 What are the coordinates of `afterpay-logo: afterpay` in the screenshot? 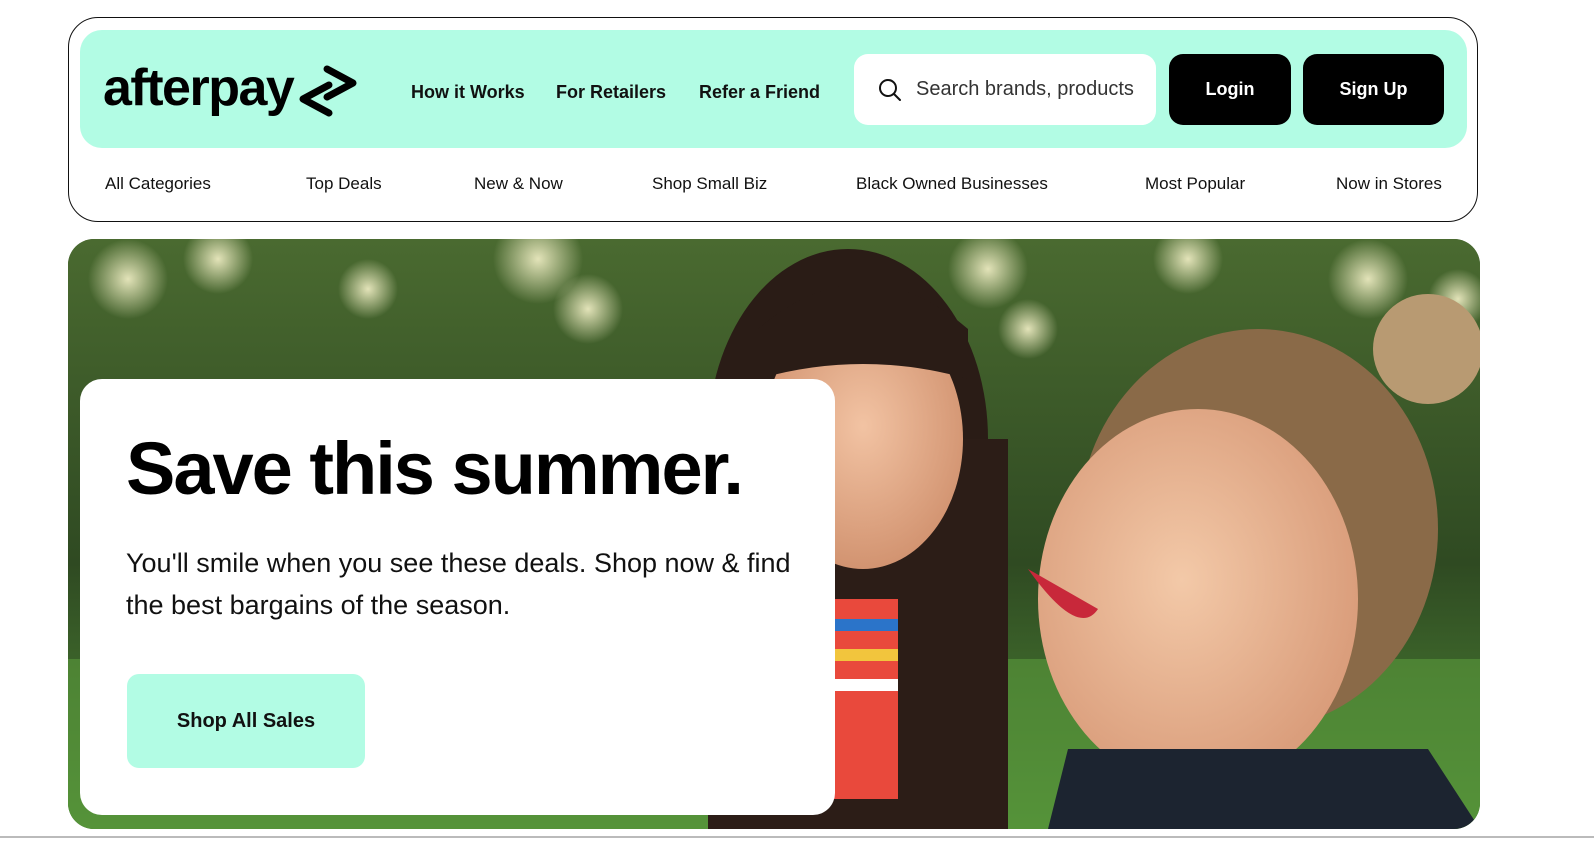 It's located at (231, 88).